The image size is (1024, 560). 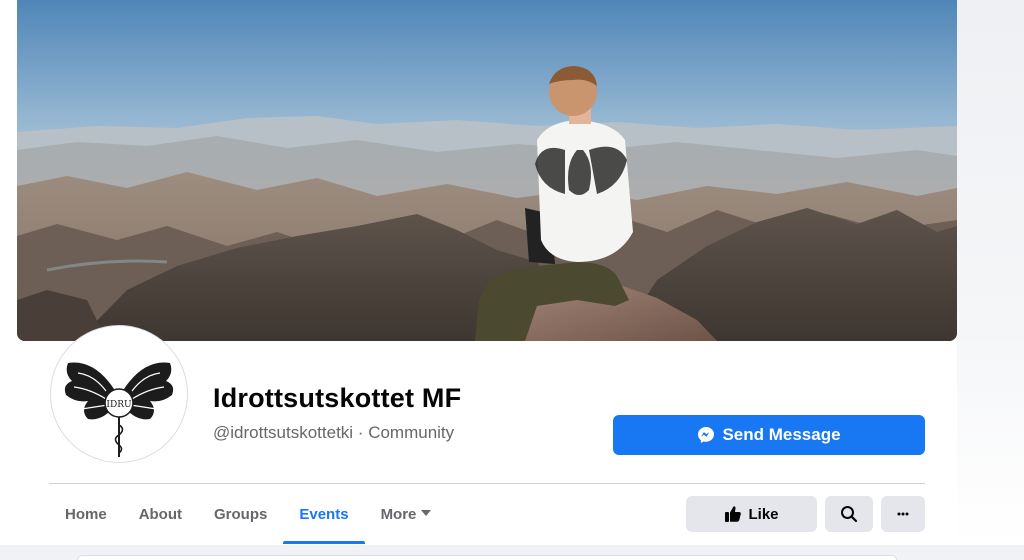 I want to click on content-card, so click(x=487, y=557).